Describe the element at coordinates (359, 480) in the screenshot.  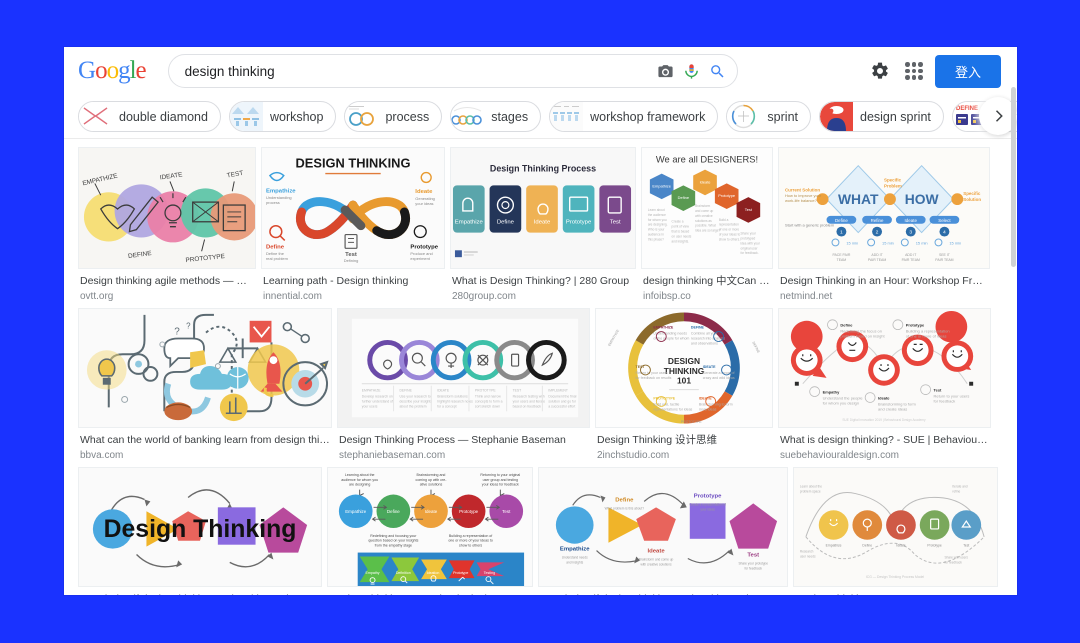
I see `svg-text: audience for whom you` at that location.